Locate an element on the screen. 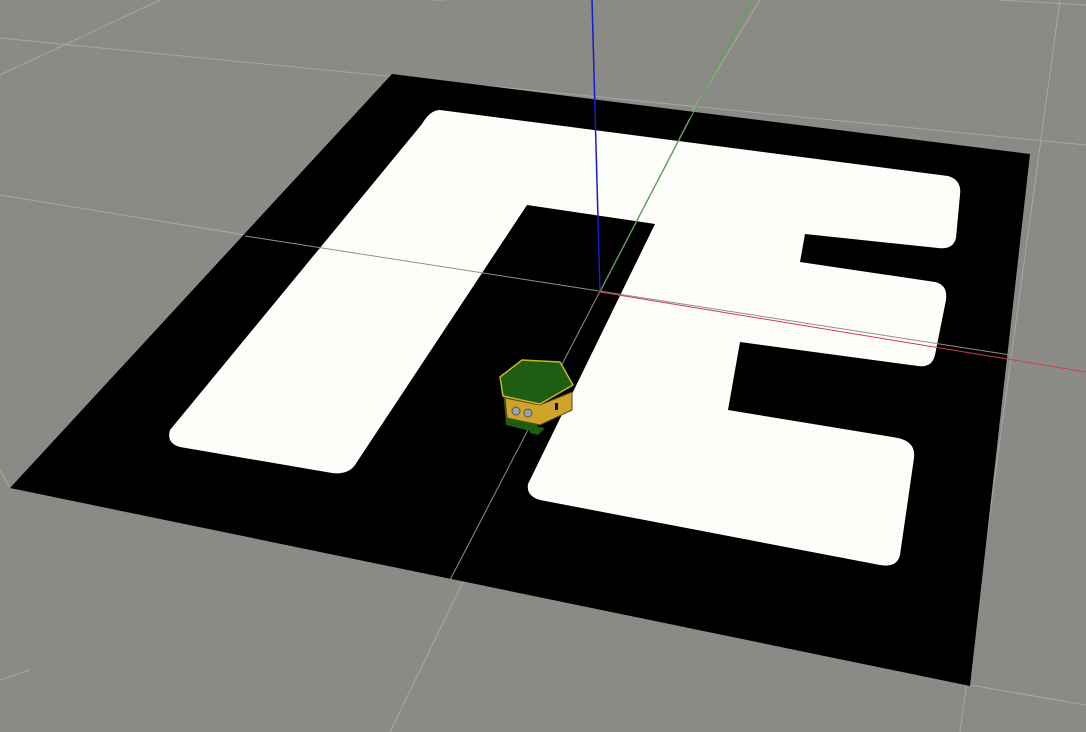 The image size is (1086, 732). robot-sensor-left is located at coordinates (516, 411).